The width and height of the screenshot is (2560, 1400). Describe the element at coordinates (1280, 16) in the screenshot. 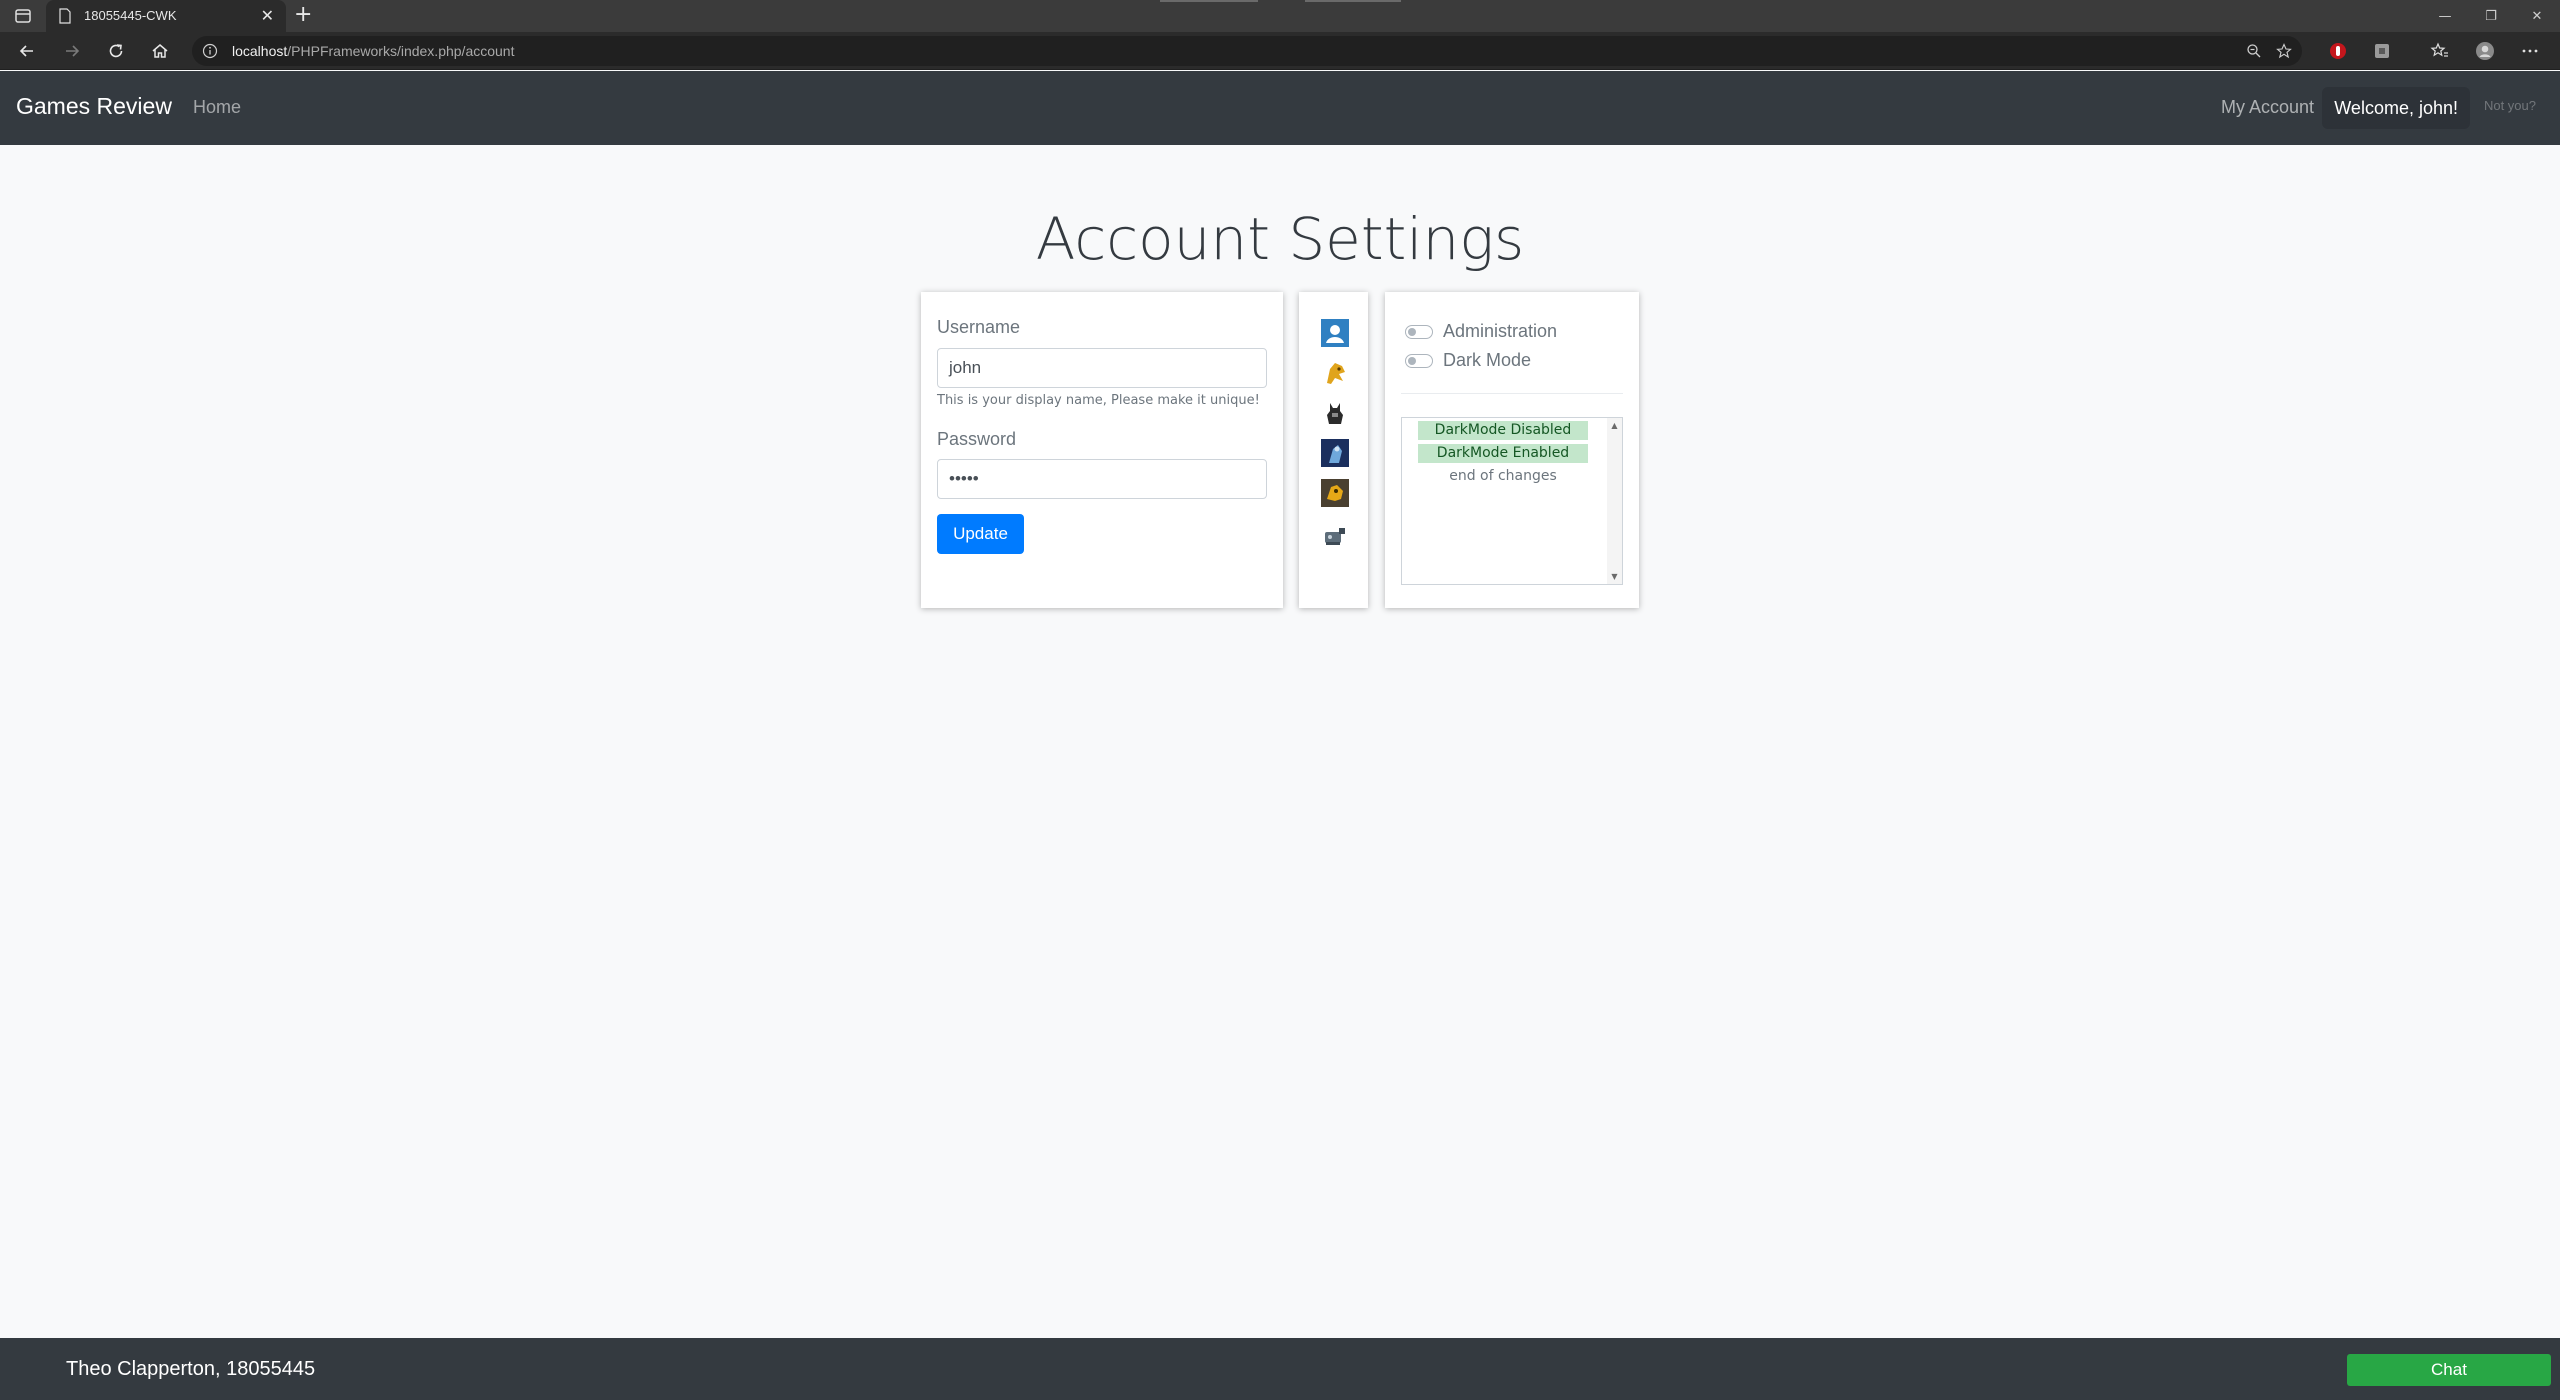

I see `browser-tab-bar: 18055445-CWK ✕ + — ❐ ✕` at that location.